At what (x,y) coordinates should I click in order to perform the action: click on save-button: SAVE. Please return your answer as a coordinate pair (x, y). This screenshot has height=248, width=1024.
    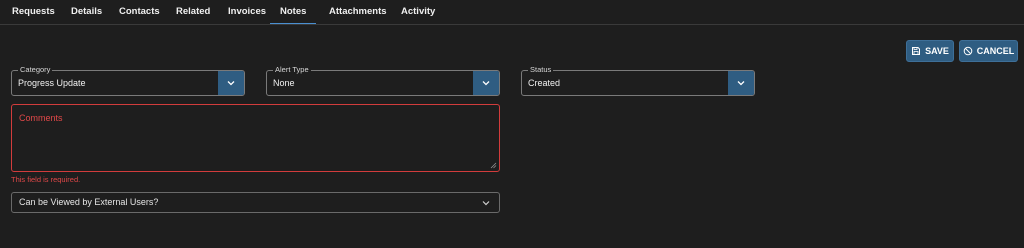
    Looking at the image, I should click on (930, 51).